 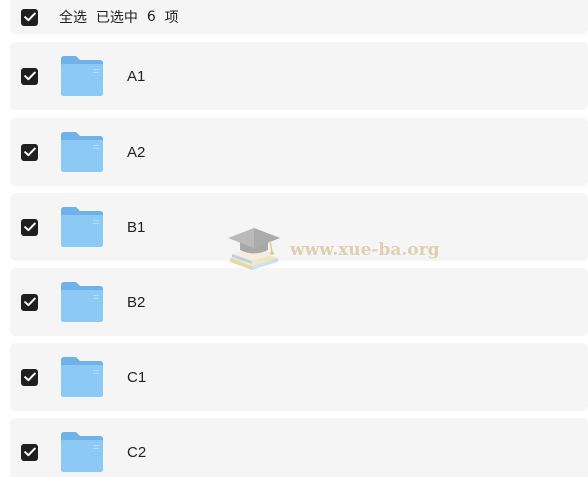 I want to click on folder-row: C2, so click(x=299, y=447).